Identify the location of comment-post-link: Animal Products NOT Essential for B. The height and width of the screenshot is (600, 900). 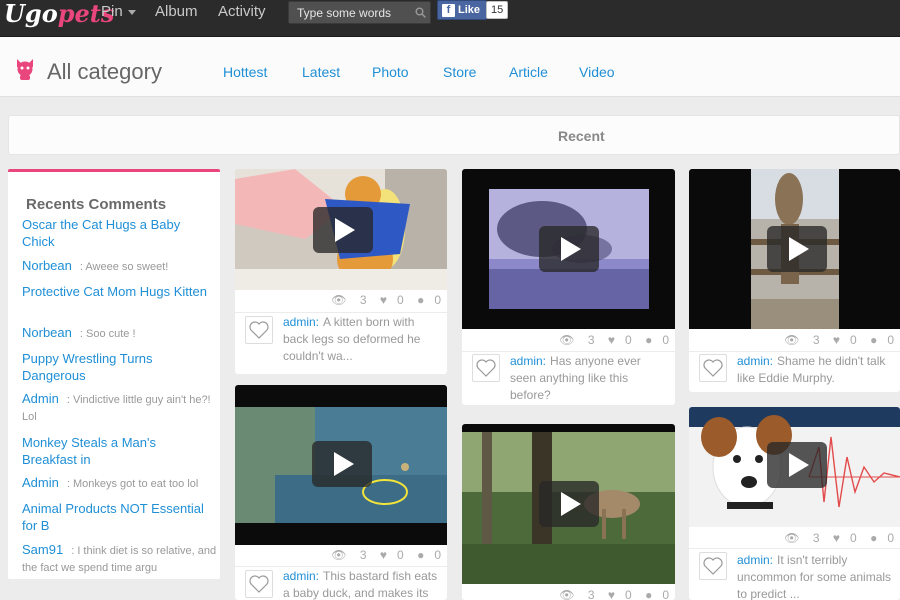
(117, 517).